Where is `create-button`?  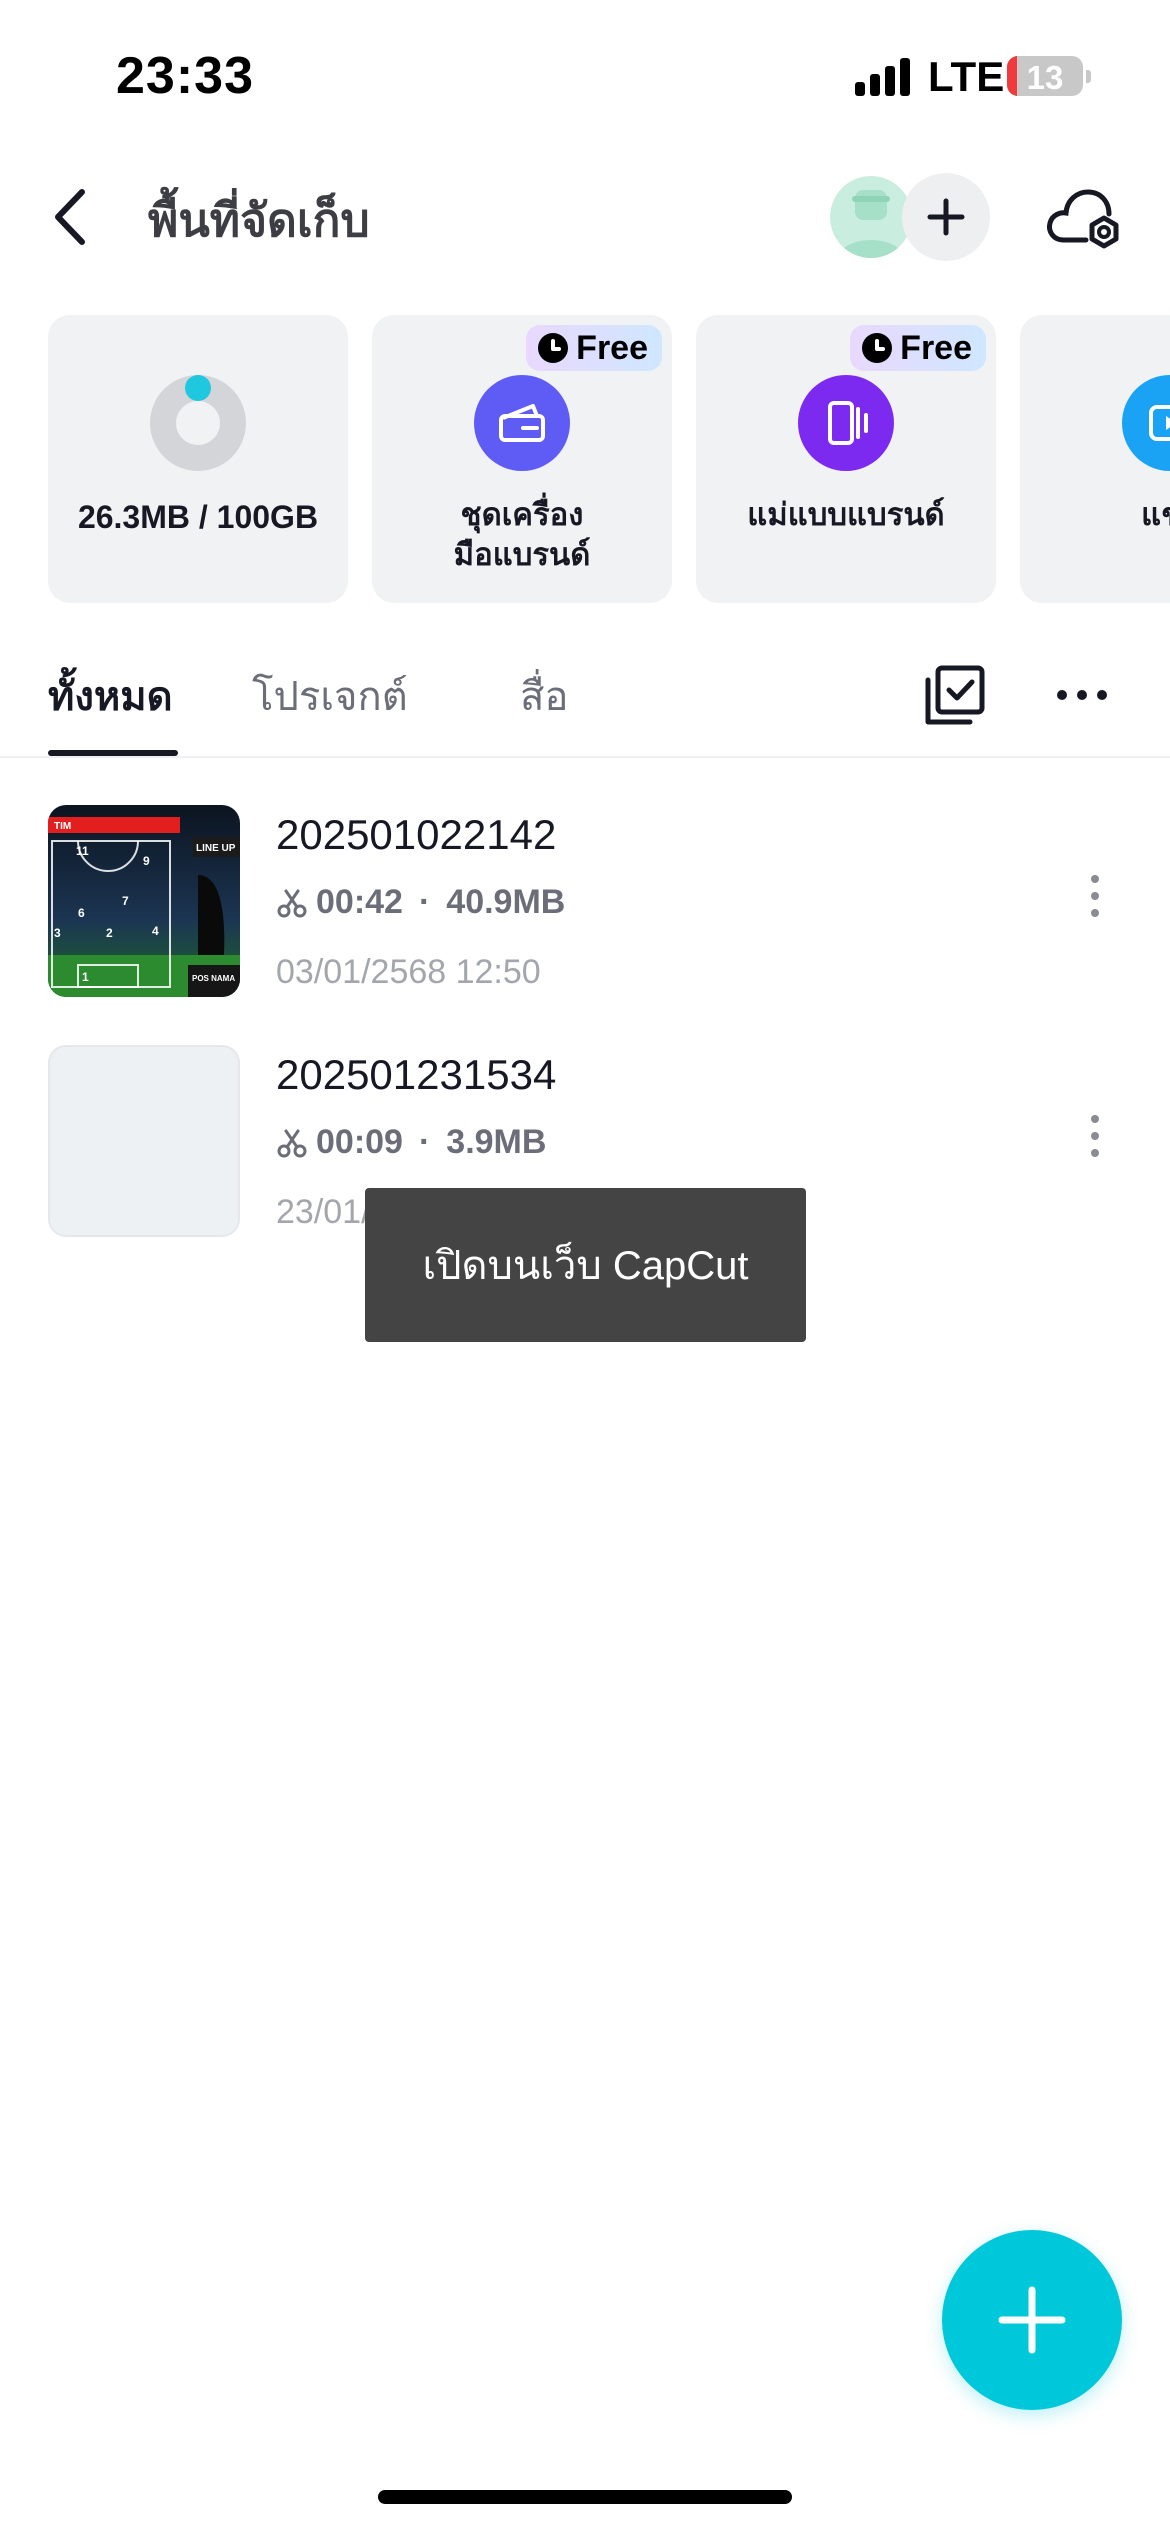 create-button is located at coordinates (1032, 2320).